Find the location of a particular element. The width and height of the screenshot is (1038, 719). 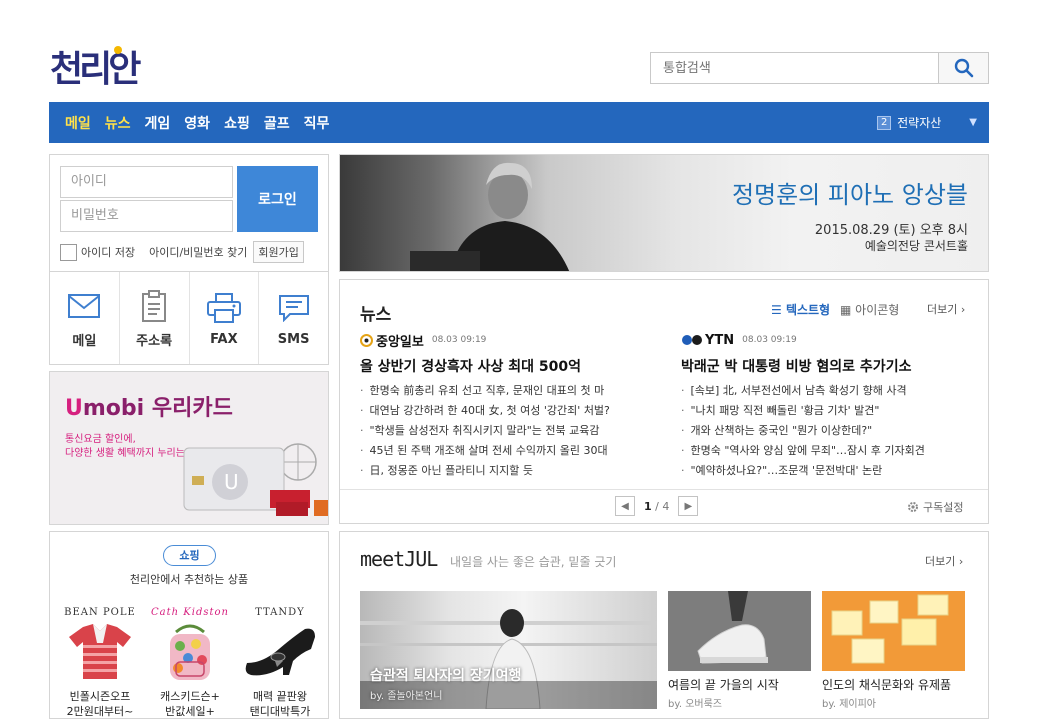

printer-icon is located at coordinates (223, 308).